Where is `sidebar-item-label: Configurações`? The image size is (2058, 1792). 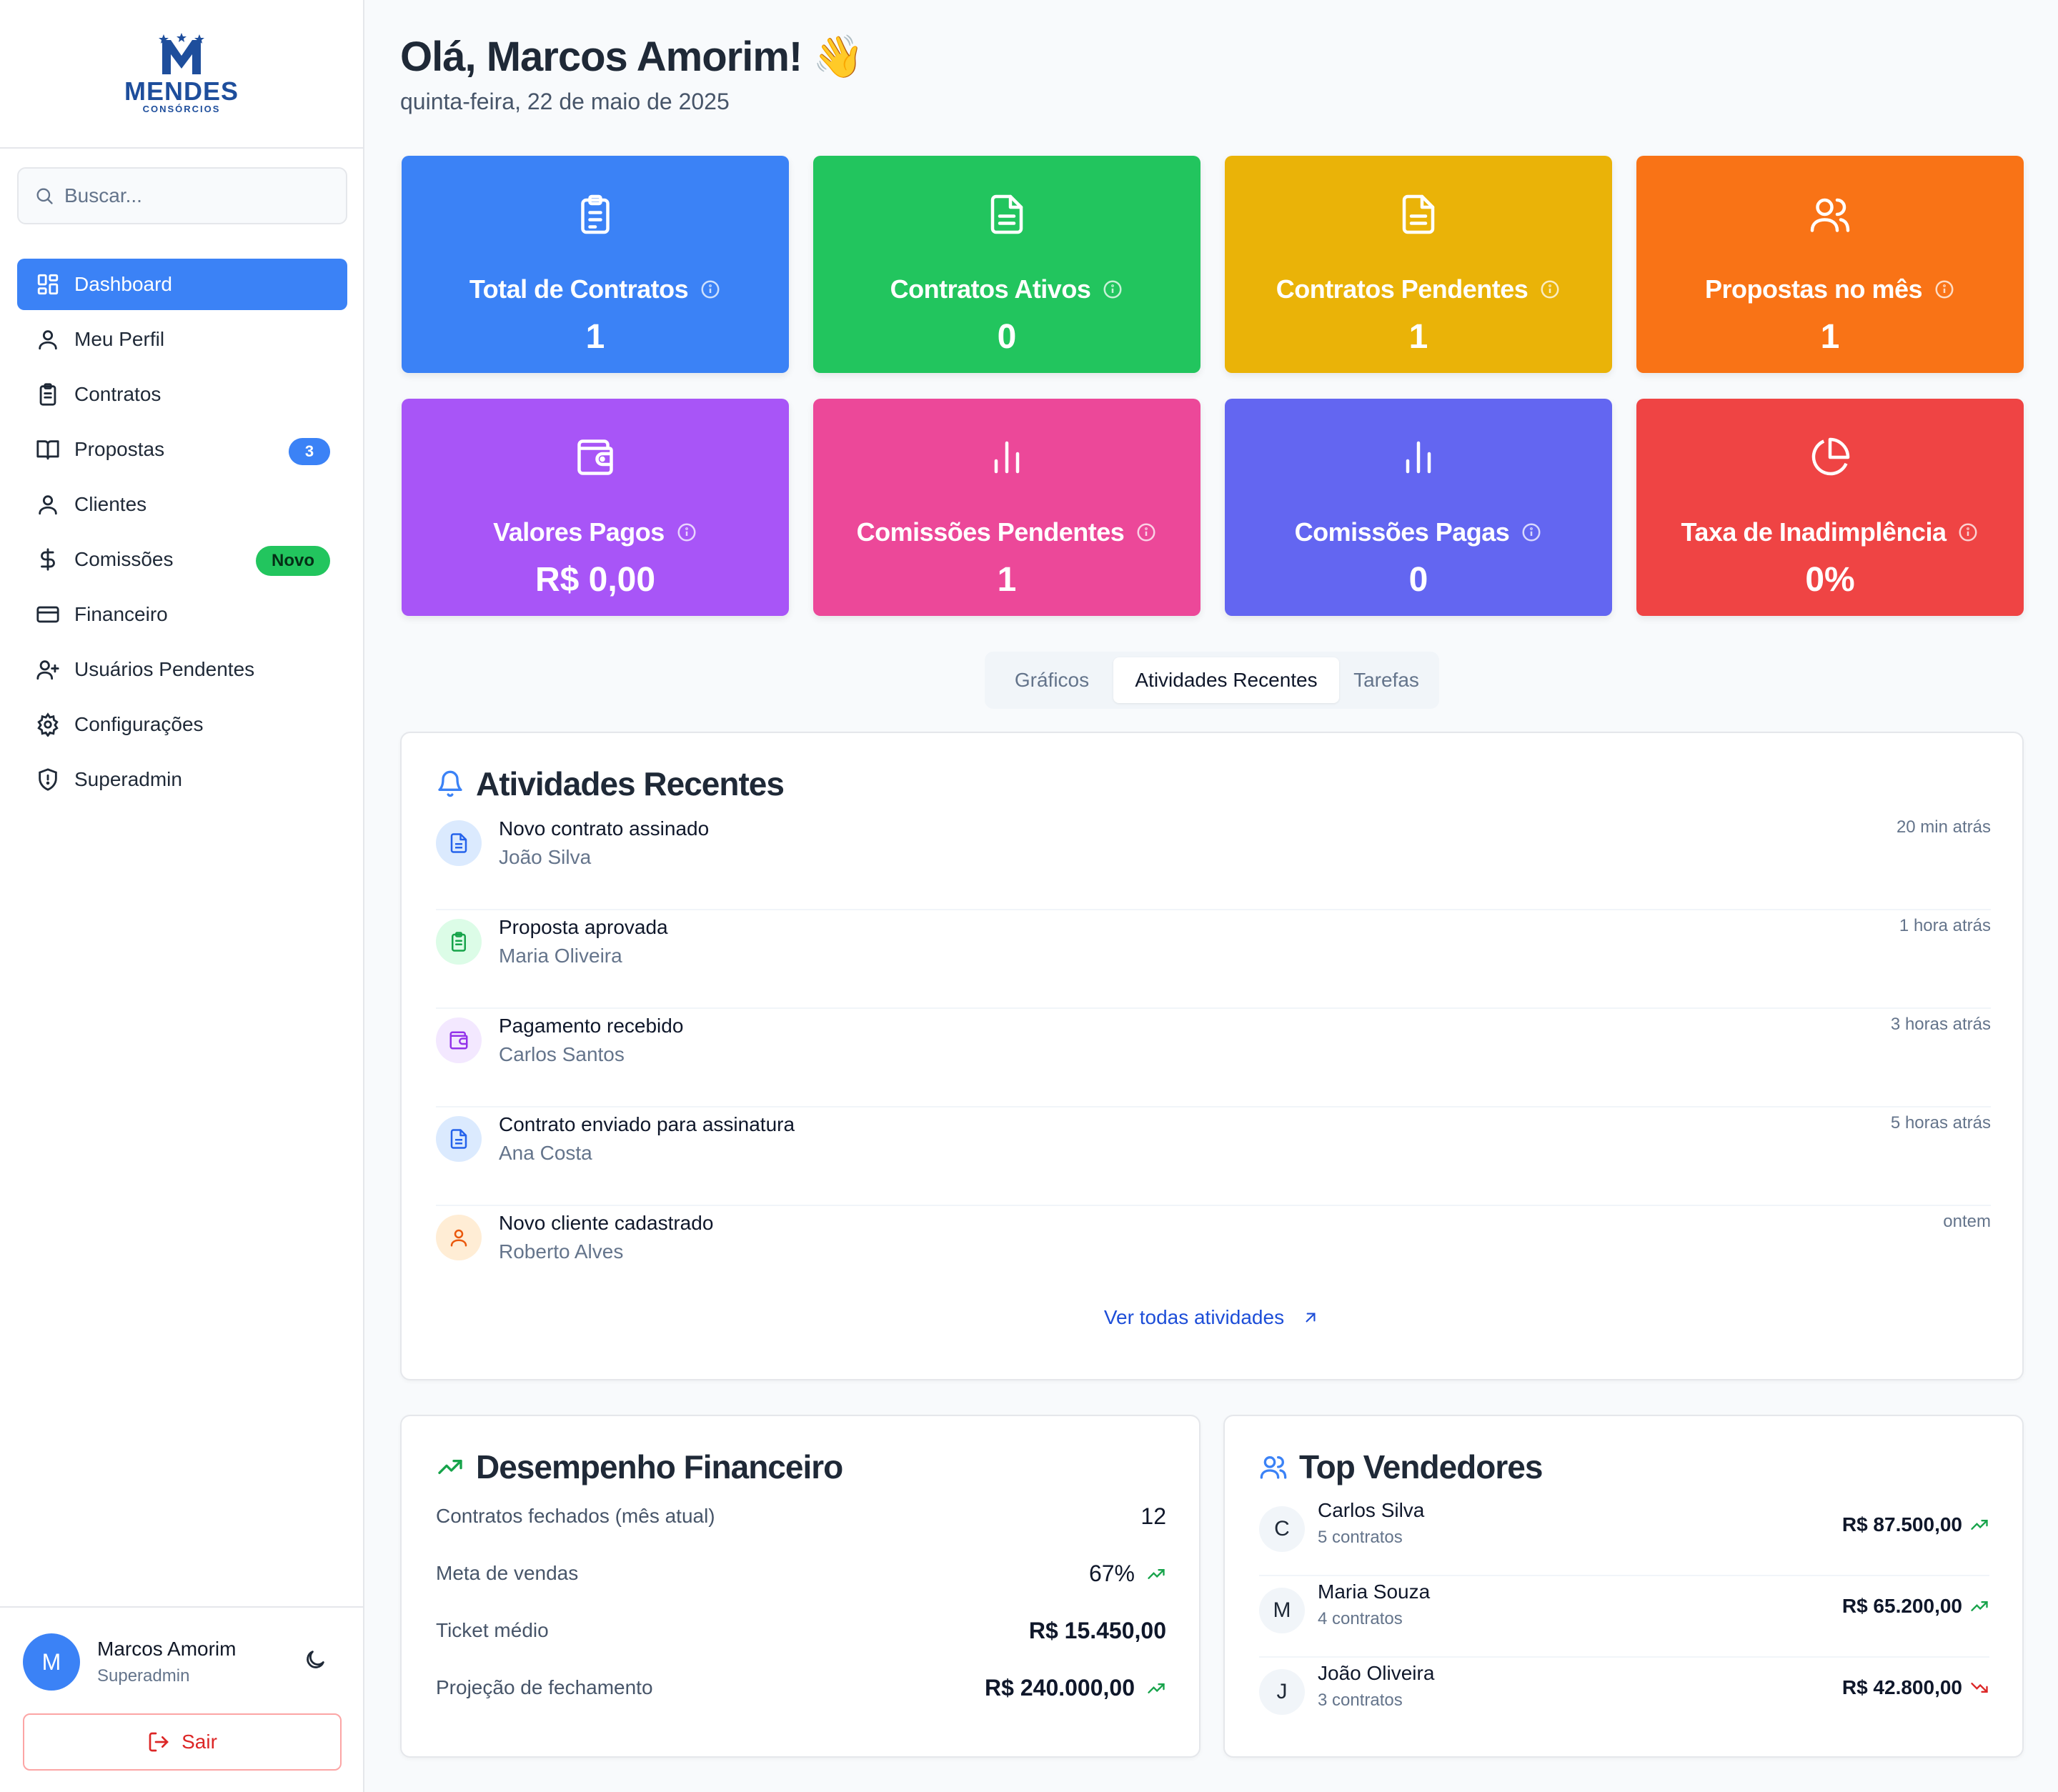
sidebar-item-label: Configurações is located at coordinates (139, 724).